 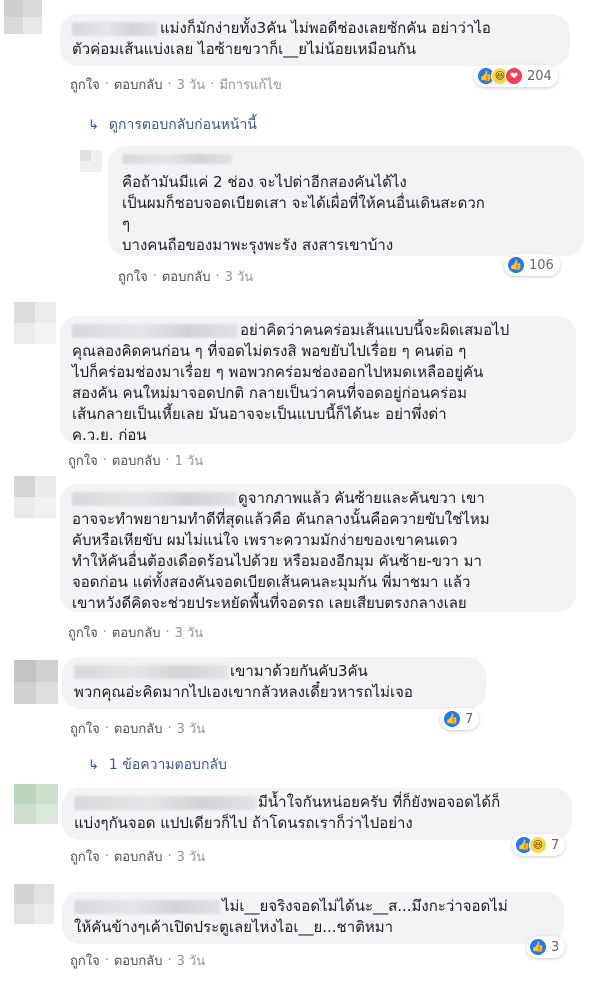 I want to click on edited-label: มีการแก้ไข, so click(x=250, y=84).